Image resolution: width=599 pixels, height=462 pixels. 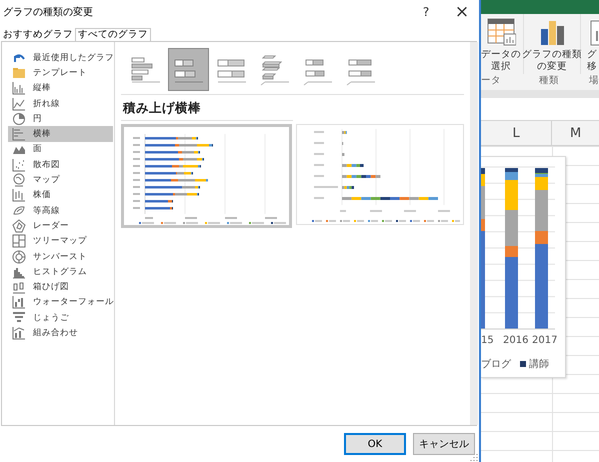 What do you see at coordinates (60, 287) in the screenshot?
I see `chart-type-item: 箱ひげ図` at bounding box center [60, 287].